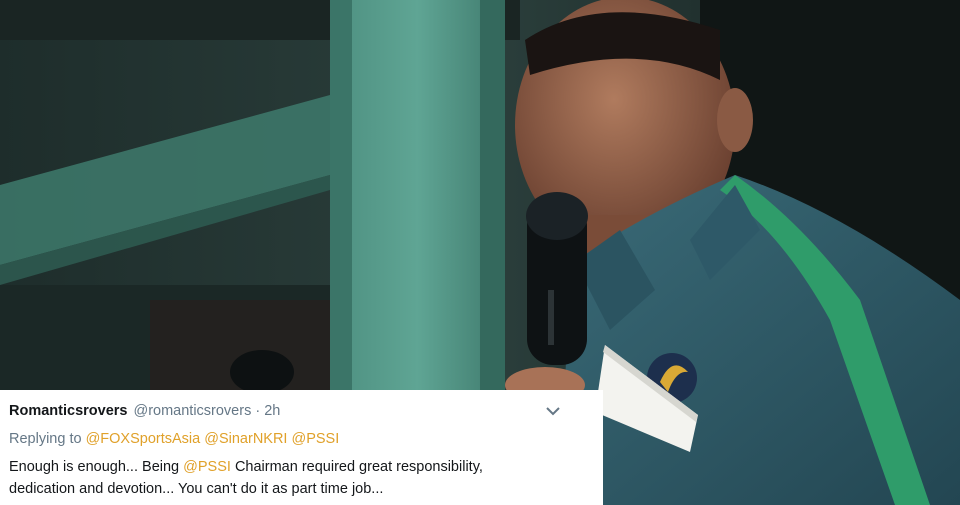 Image resolution: width=960 pixels, height=505 pixels. What do you see at coordinates (206, 411) in the screenshot?
I see `handle-and-time: @romanticsrovers · 2h` at bounding box center [206, 411].